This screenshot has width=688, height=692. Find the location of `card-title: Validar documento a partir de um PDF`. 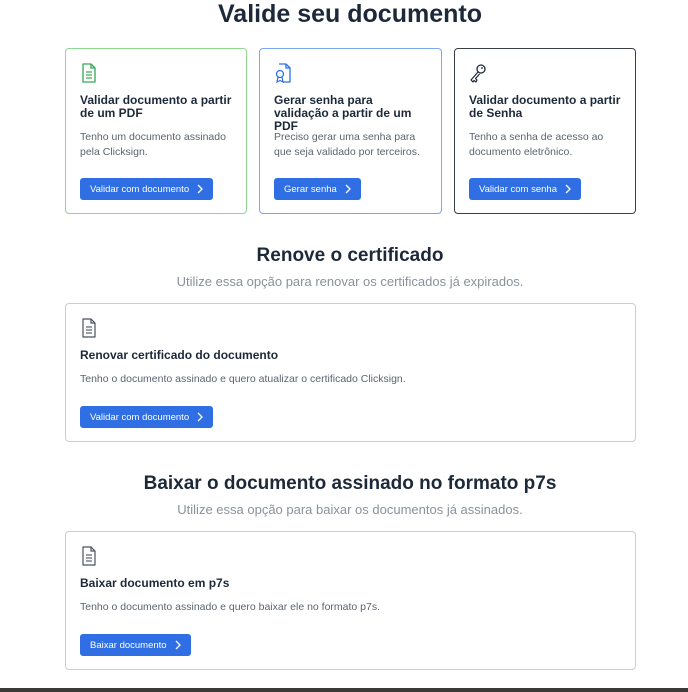

card-title: Validar documento a partir de um PDF is located at coordinates (156, 106).